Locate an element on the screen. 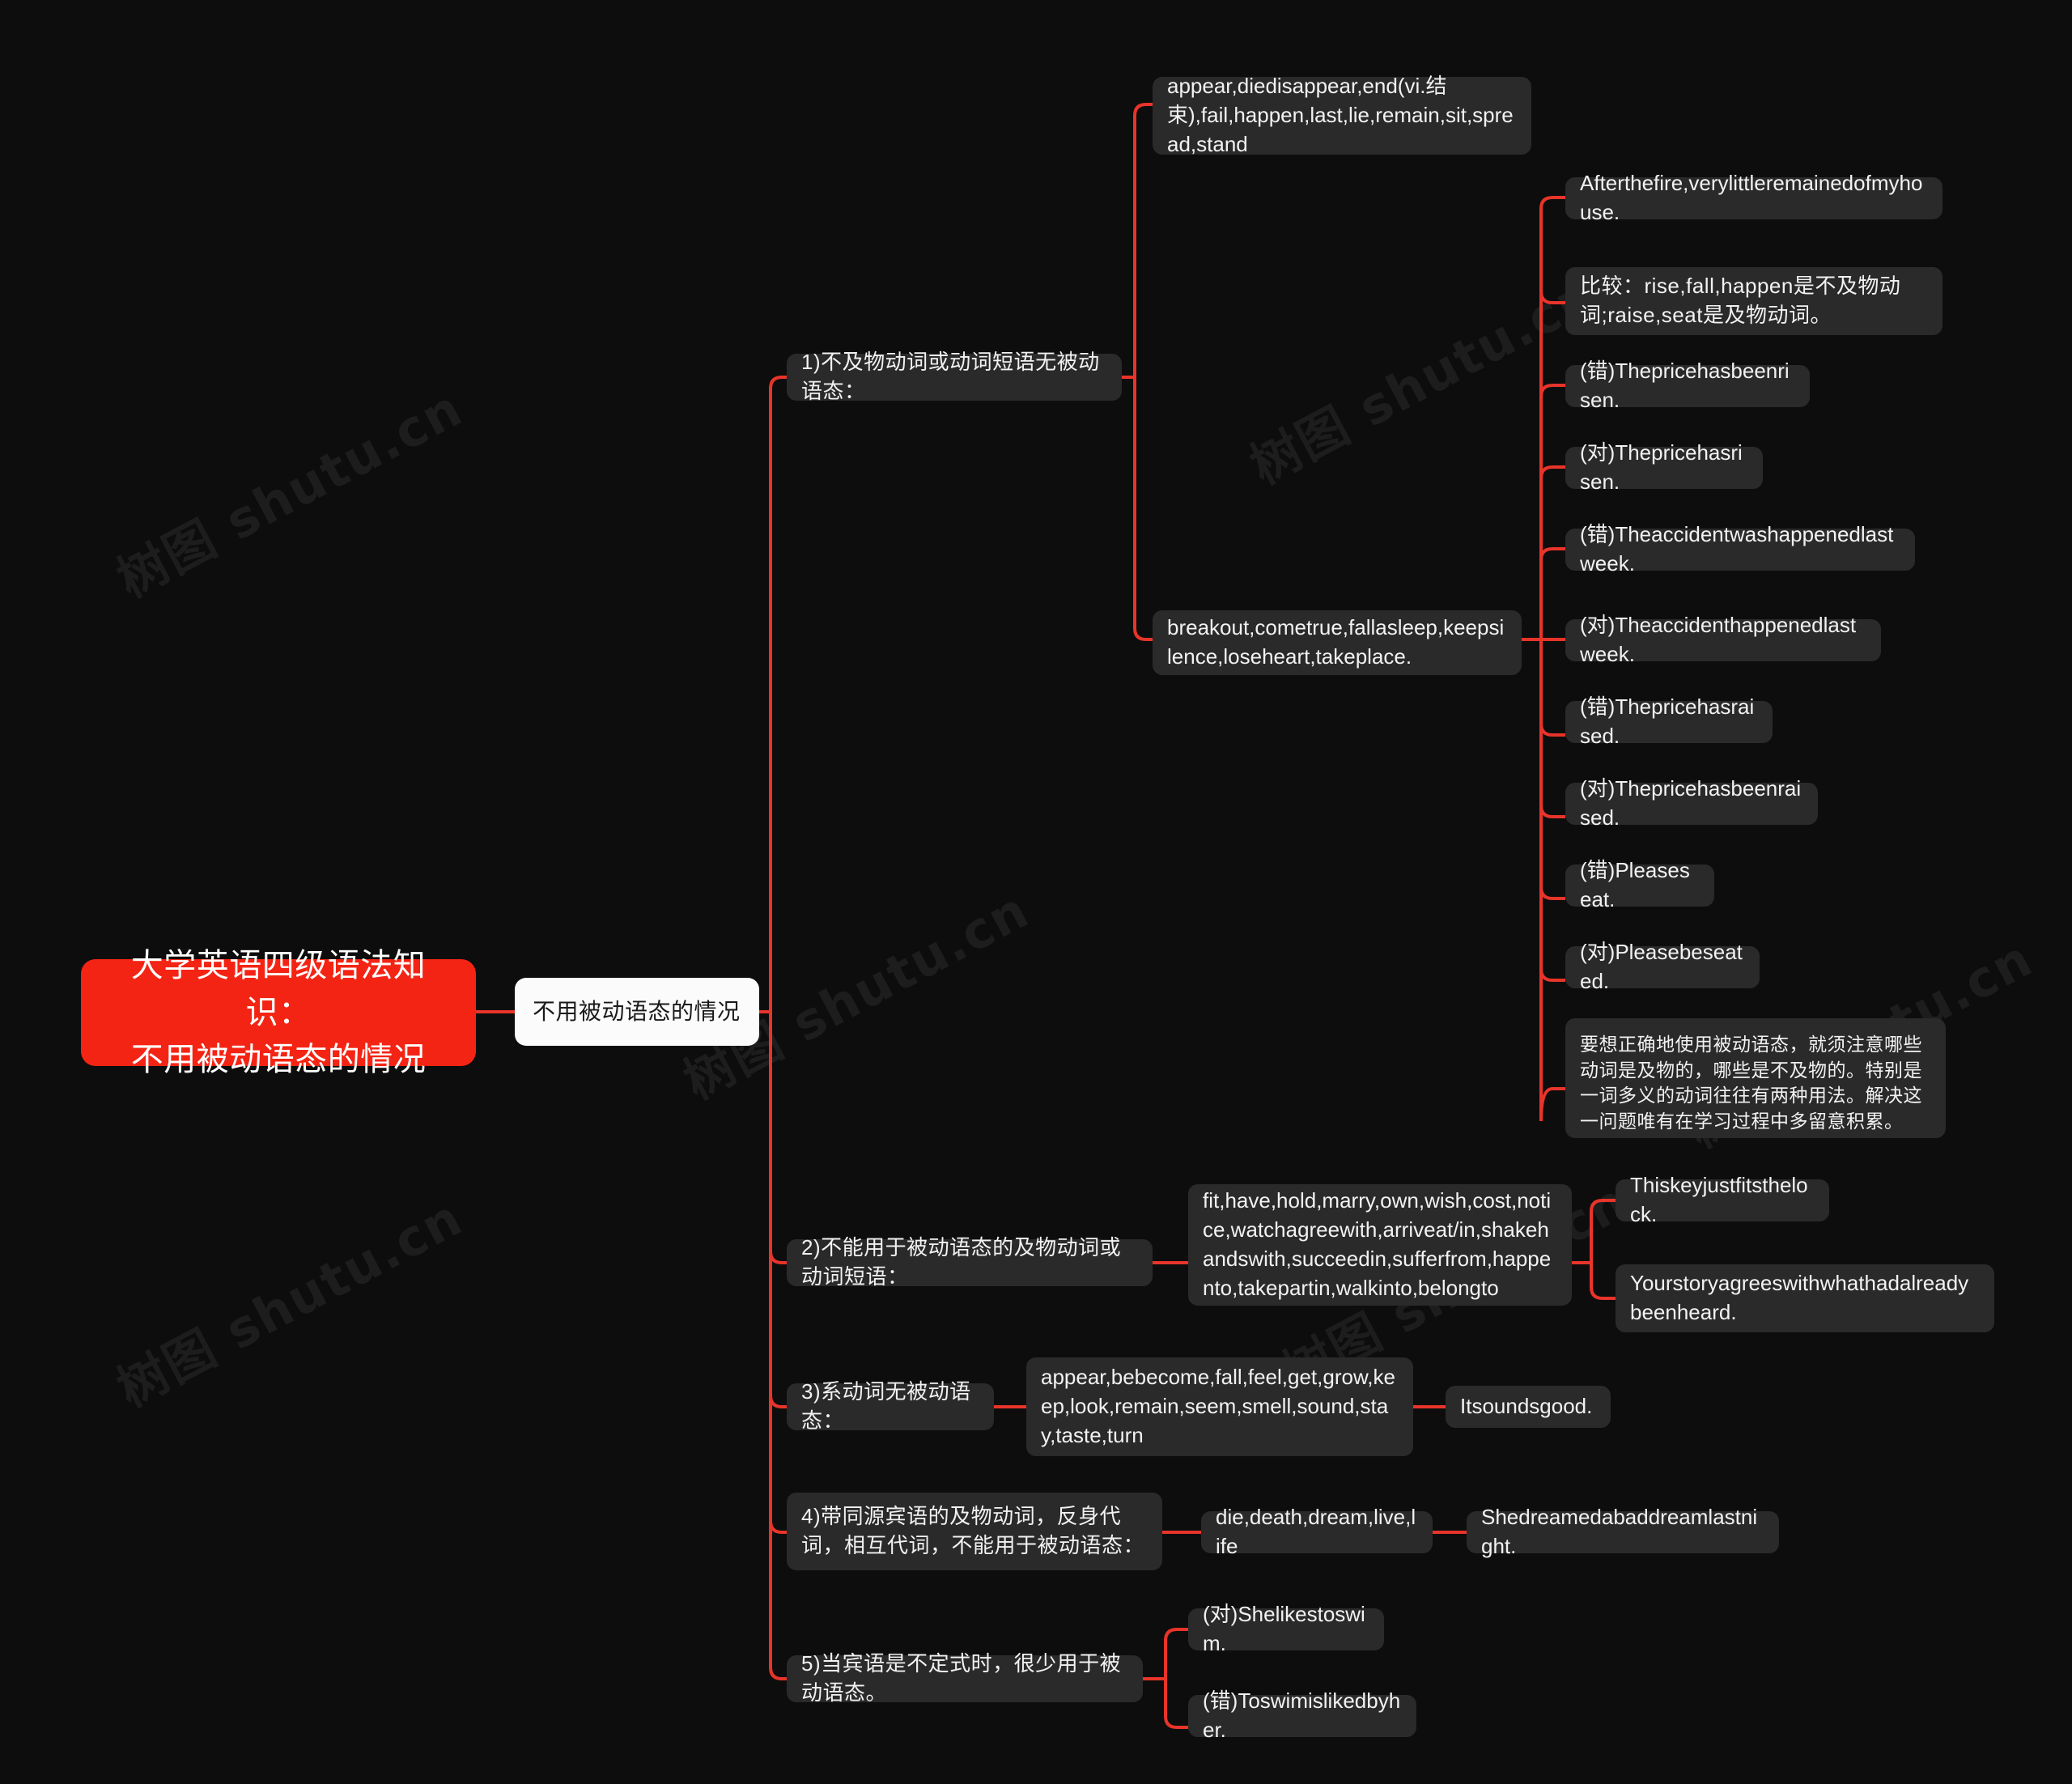 Image resolution: width=2072 pixels, height=1784 pixels. leaf-node: (错)Pleaseseat. is located at coordinates (1639, 884).